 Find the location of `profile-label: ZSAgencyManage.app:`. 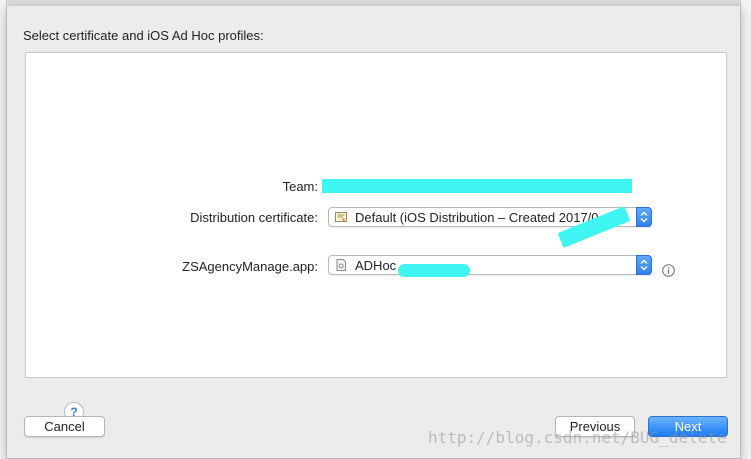

profile-label: ZSAgencyManage.app: is located at coordinates (250, 266).